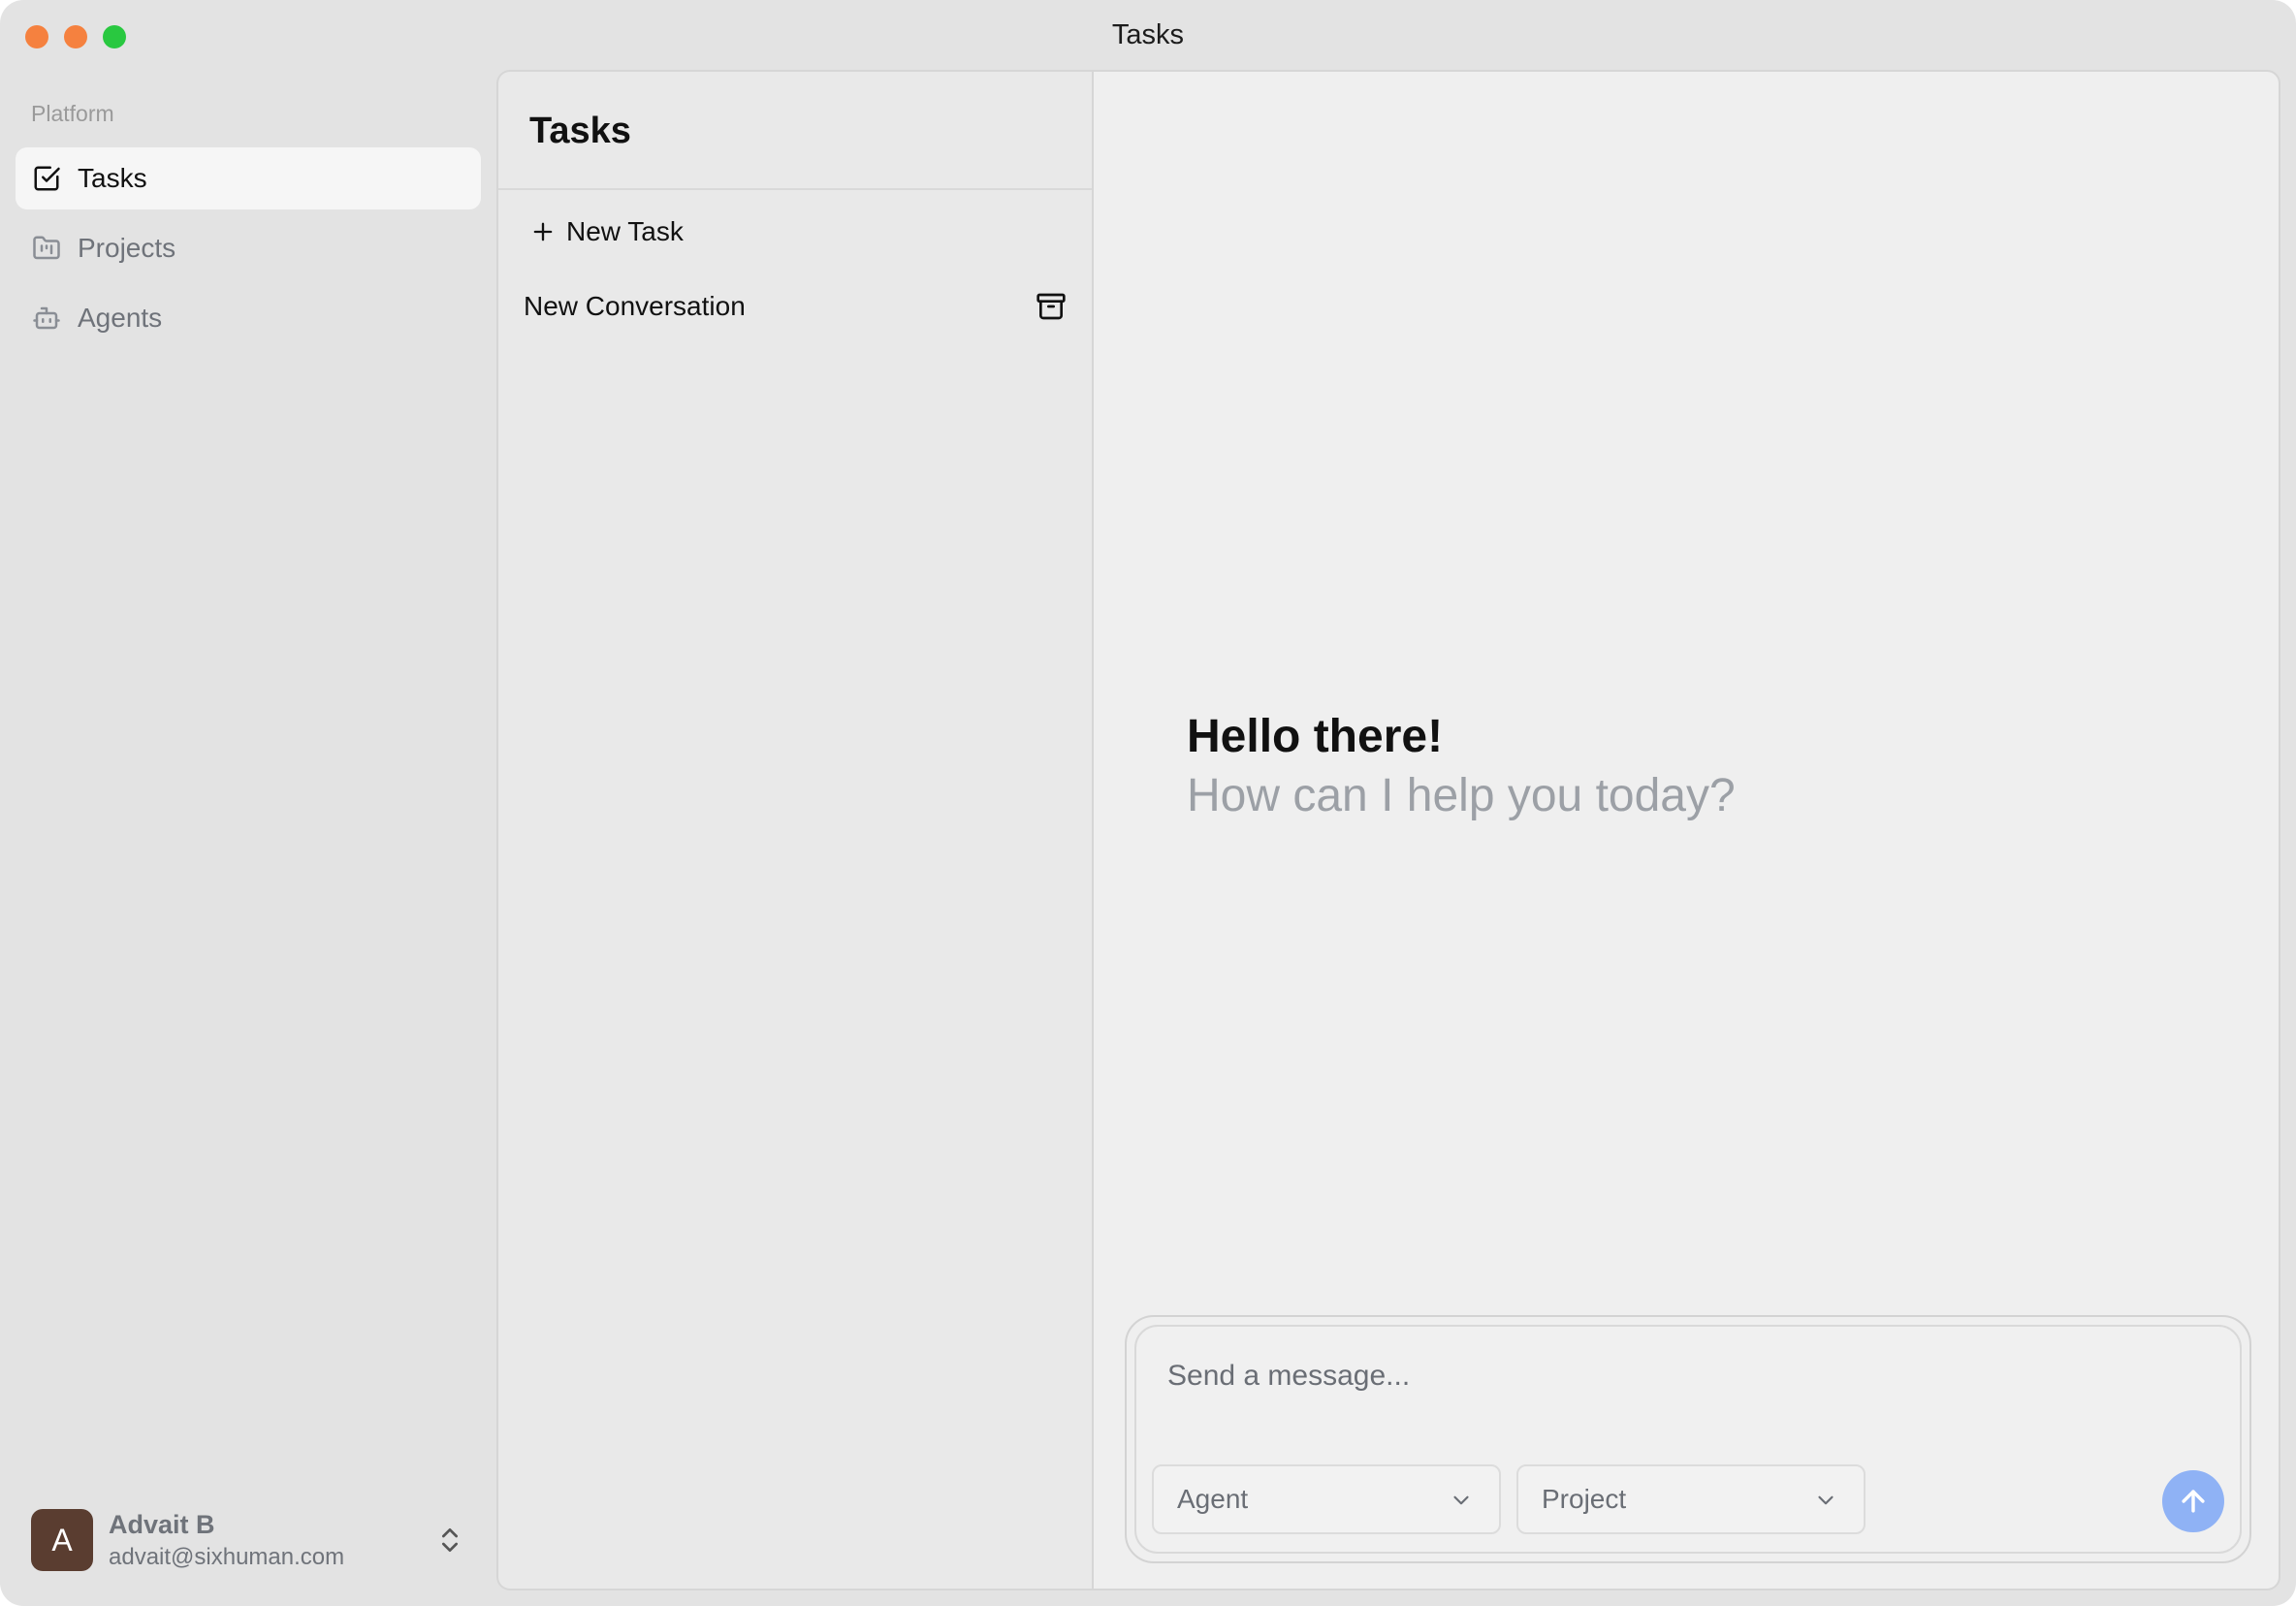  Describe the element at coordinates (62, 1540) in the screenshot. I see `avatar: A` at that location.